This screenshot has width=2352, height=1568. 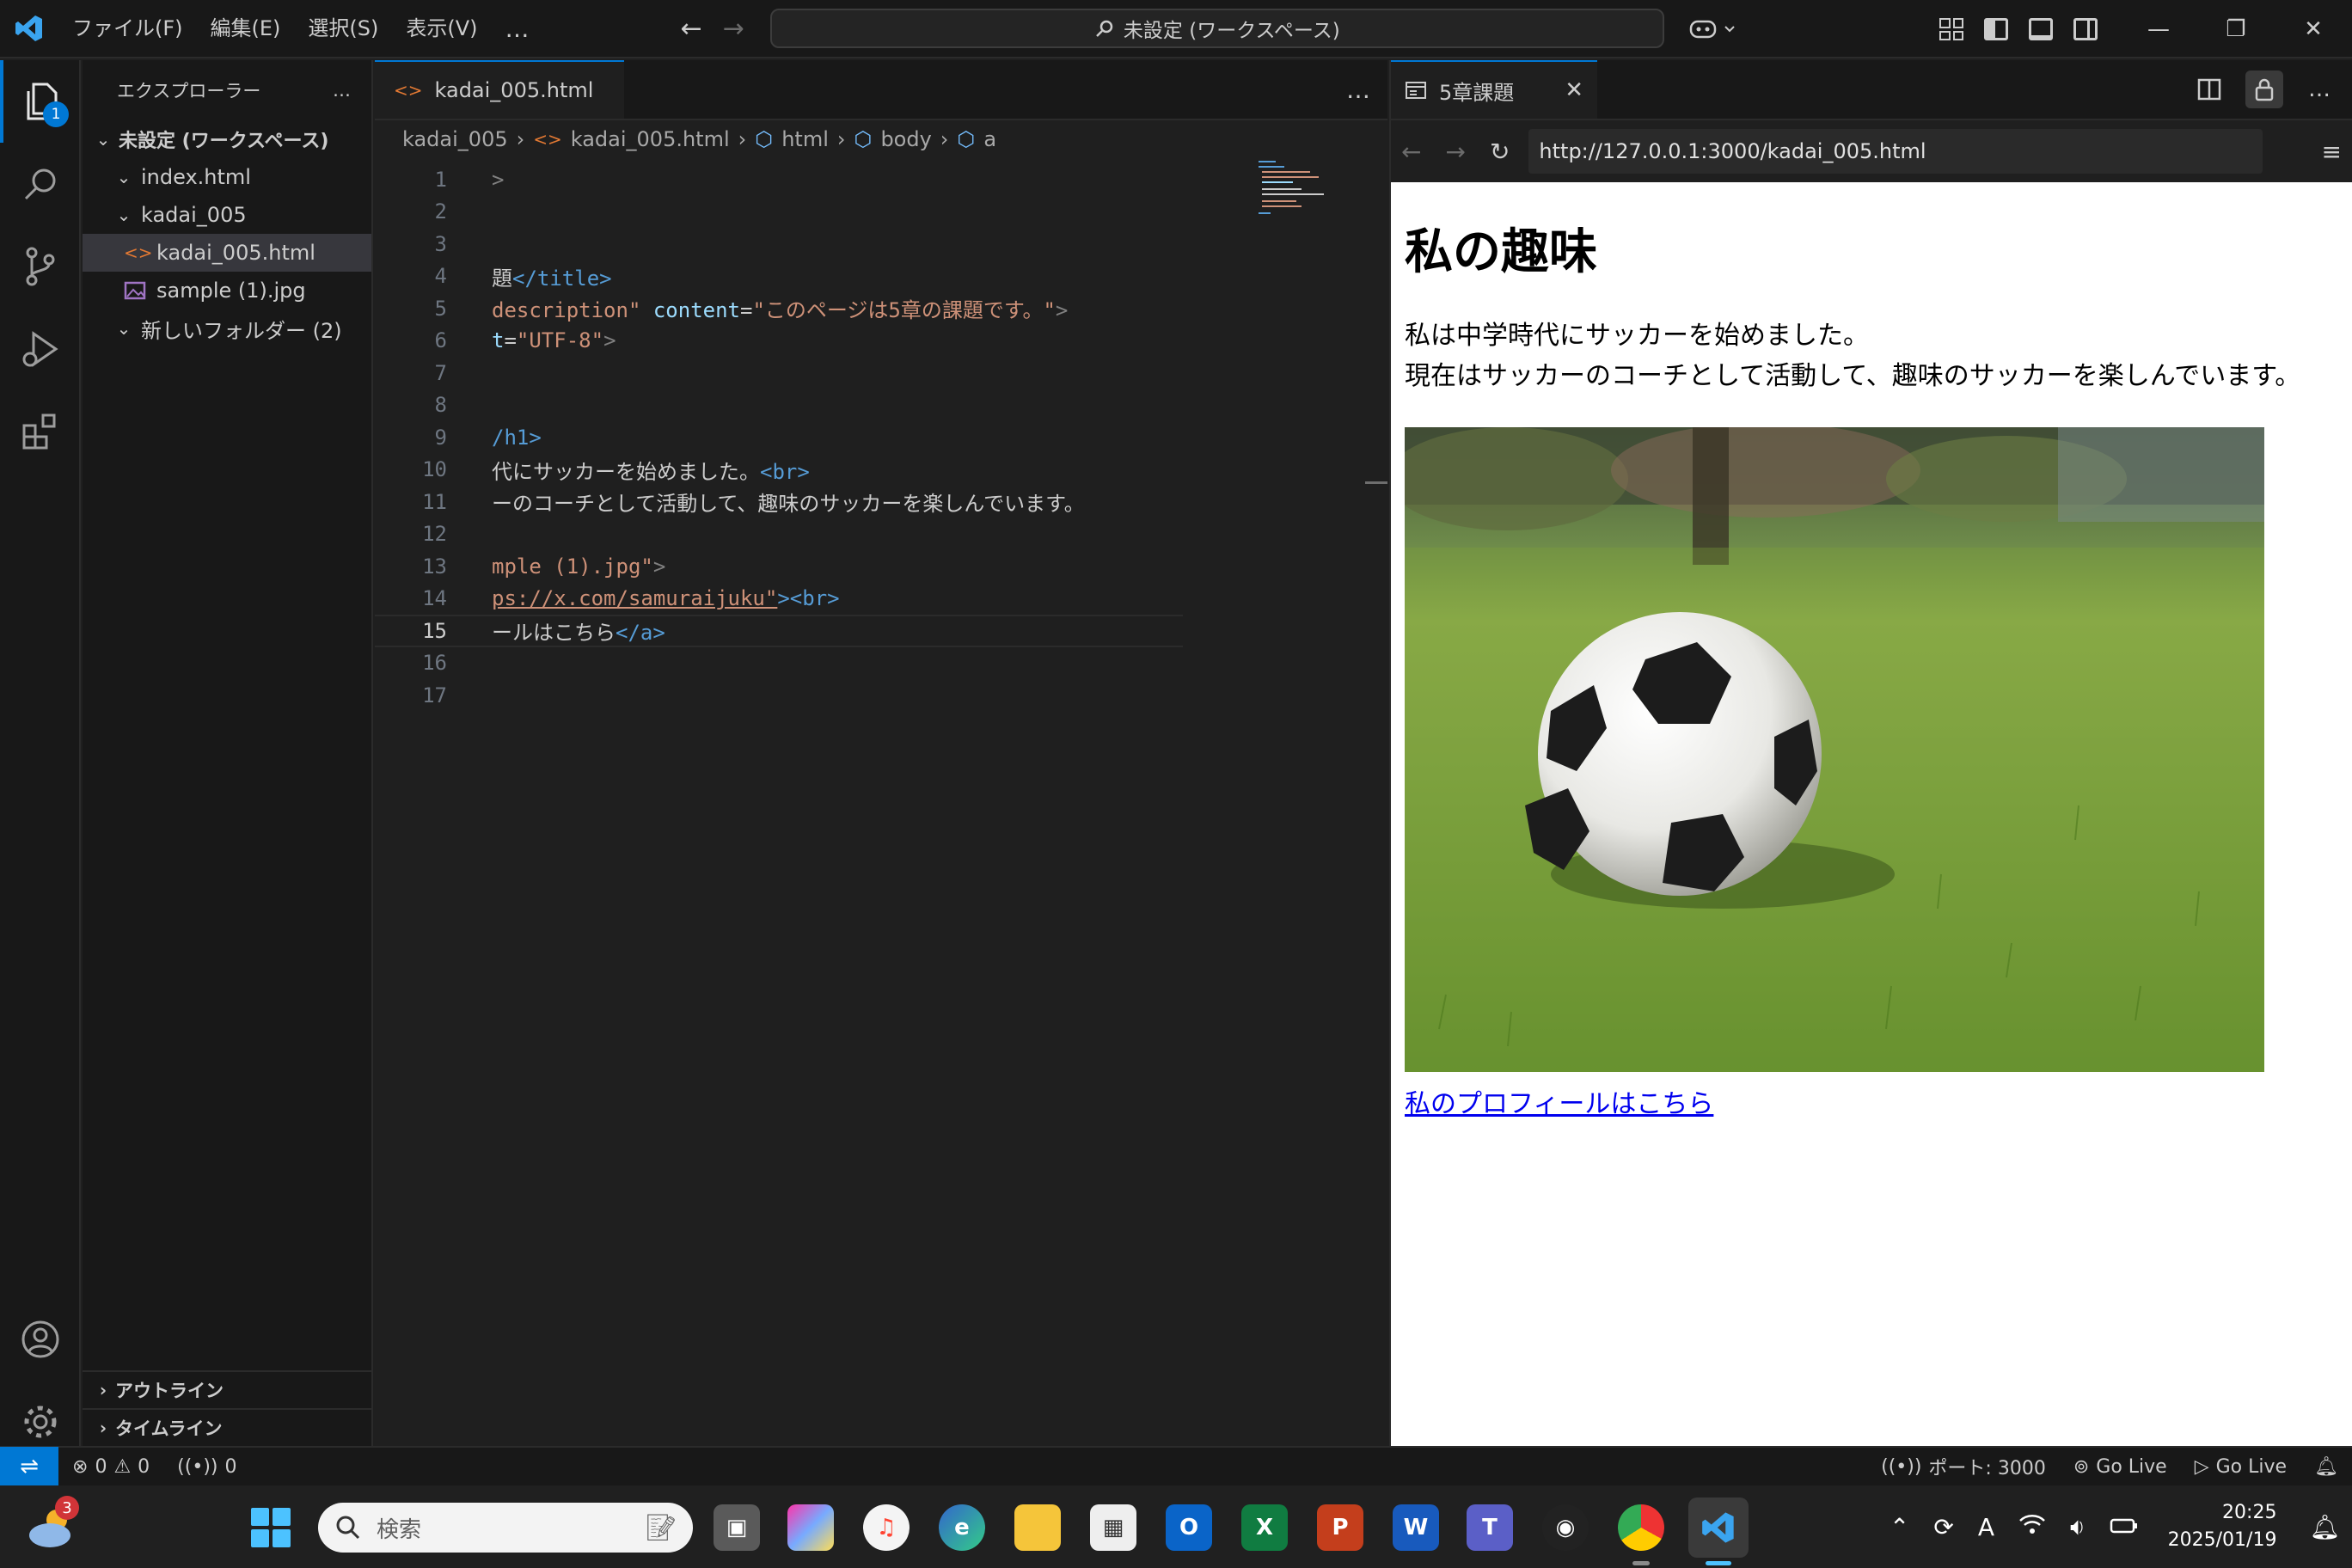 What do you see at coordinates (40, 184) in the screenshot?
I see `search-activity` at bounding box center [40, 184].